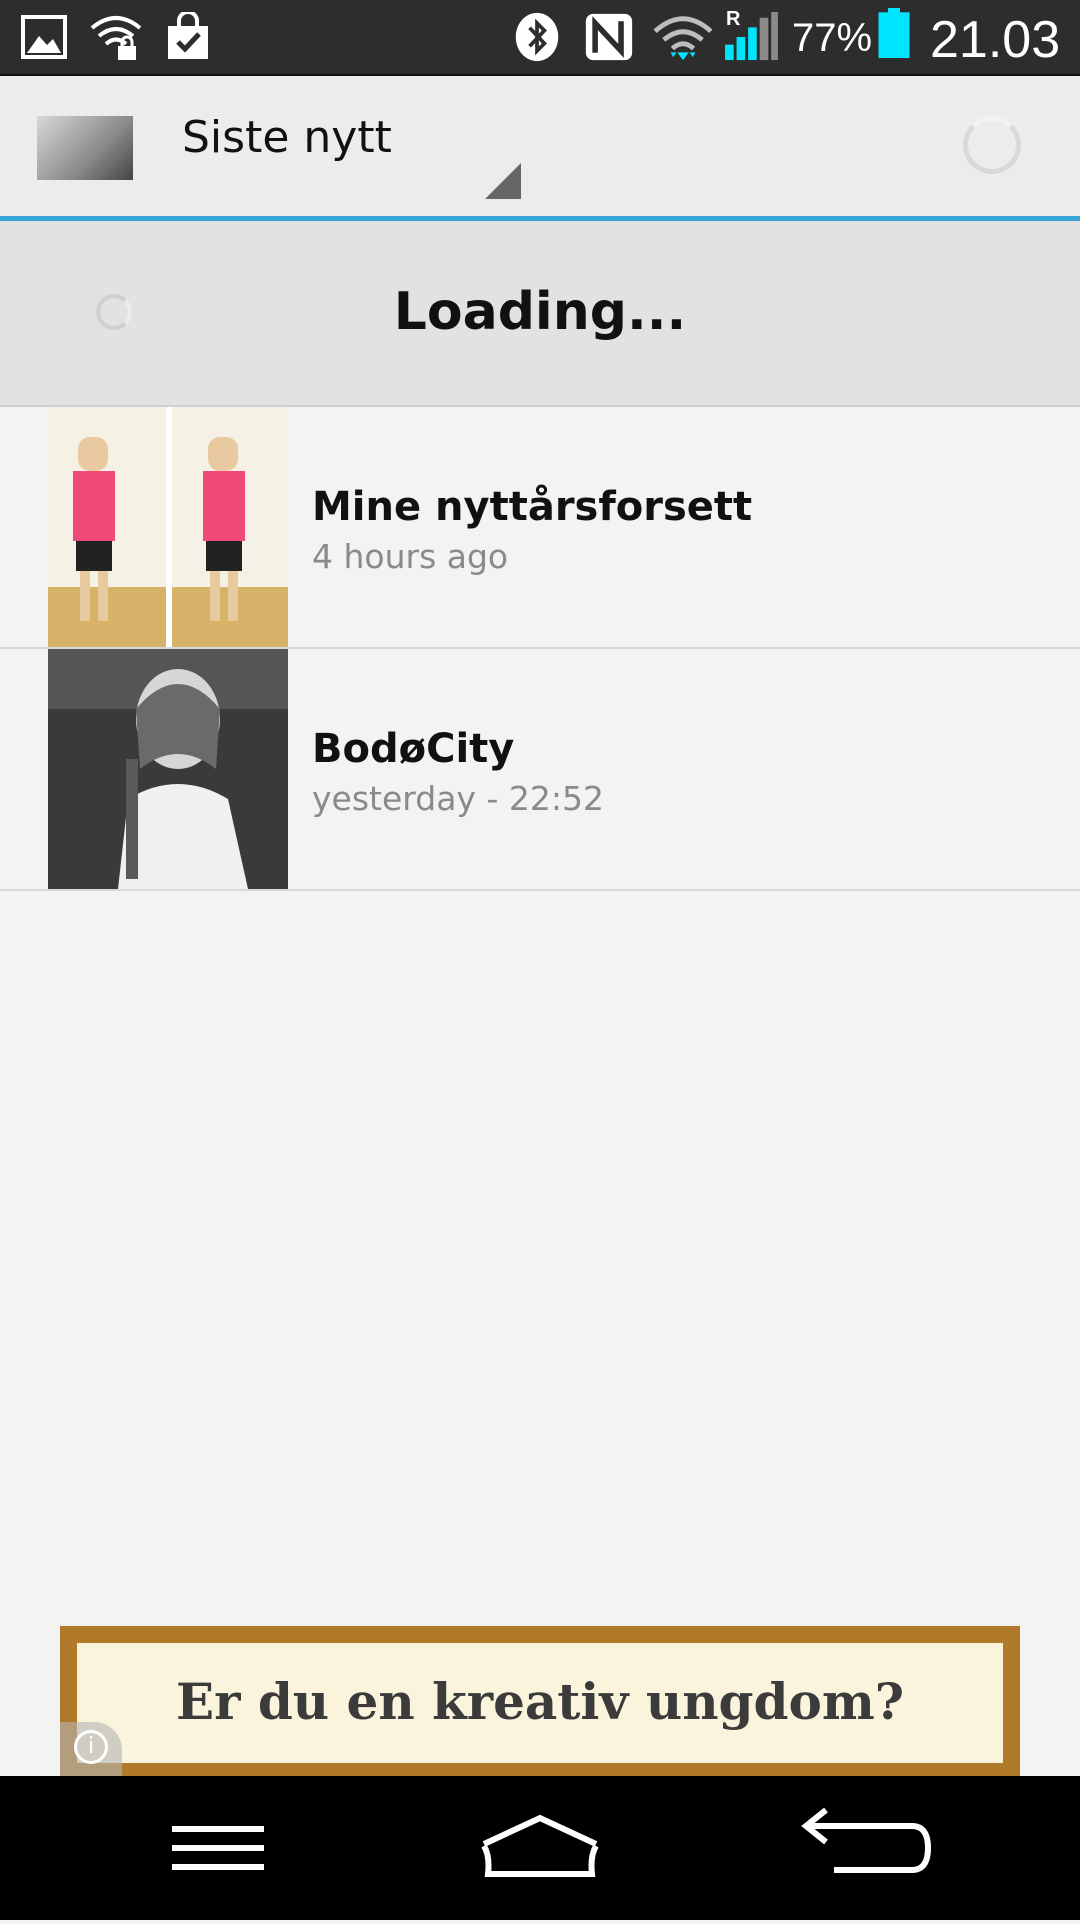  I want to click on bluetooth-icon, so click(537, 37).